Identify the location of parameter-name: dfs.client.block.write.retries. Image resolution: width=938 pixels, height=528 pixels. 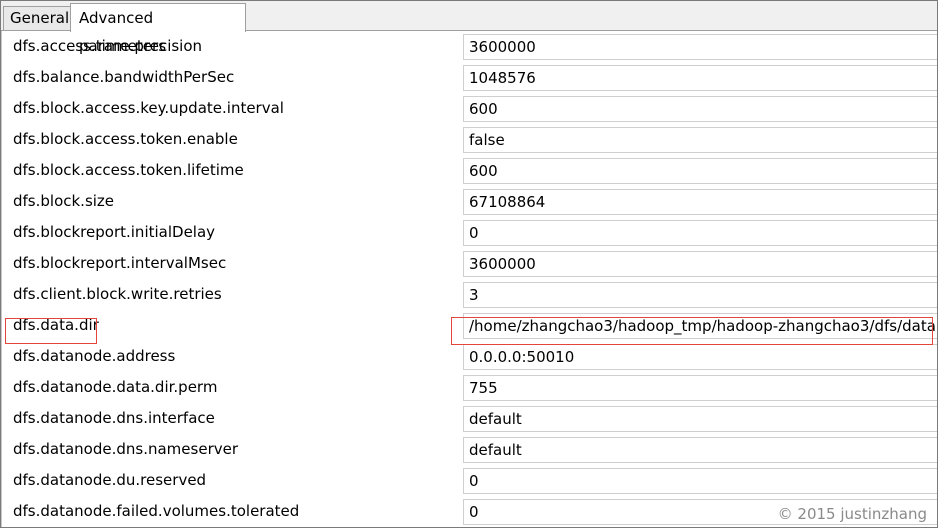
(117, 294).